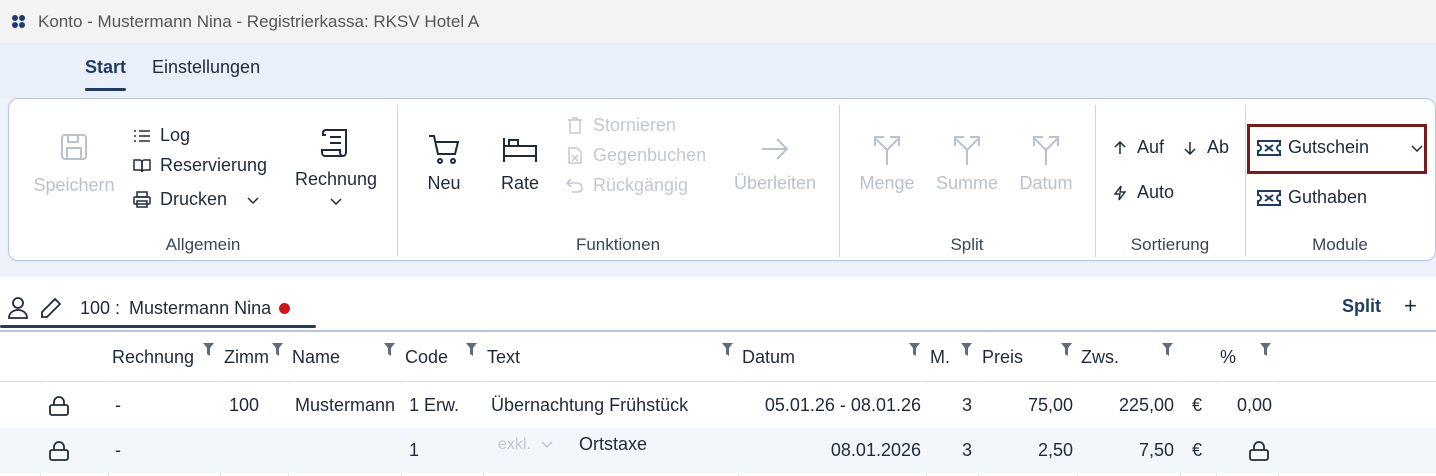 Image resolution: width=1436 pixels, height=476 pixels. I want to click on account-tab: 100 : Mustermann Nina, so click(185, 308).